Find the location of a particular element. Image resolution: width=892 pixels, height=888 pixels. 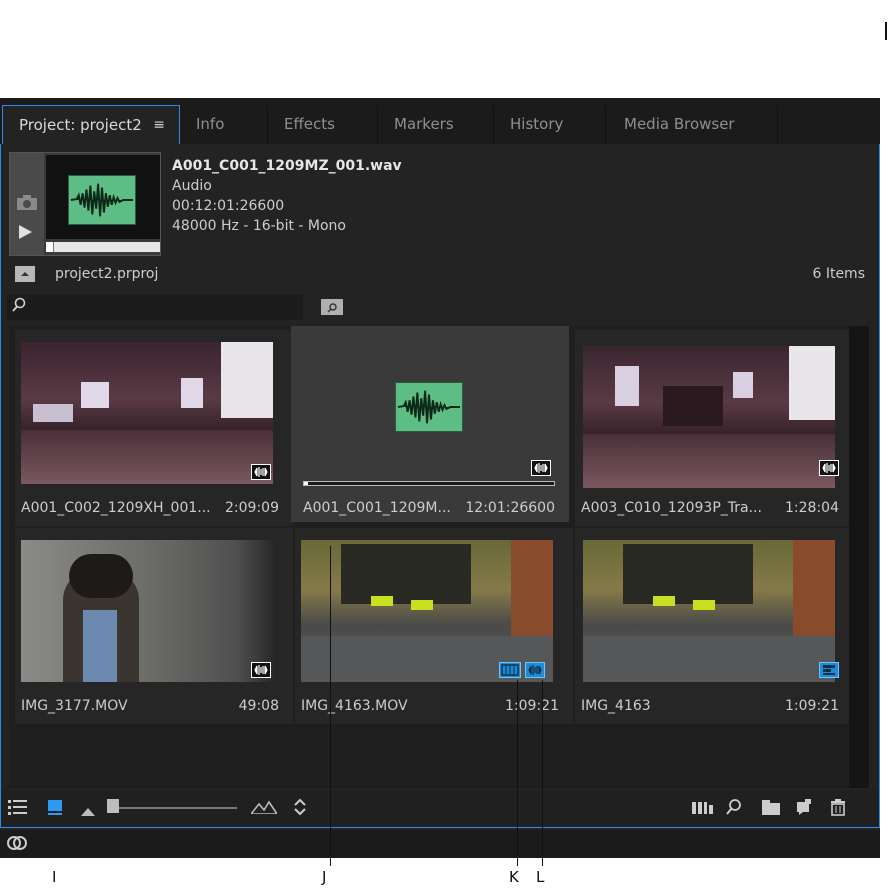

media-tile: IMG_4163 1:09:21 is located at coordinates (714, 626).